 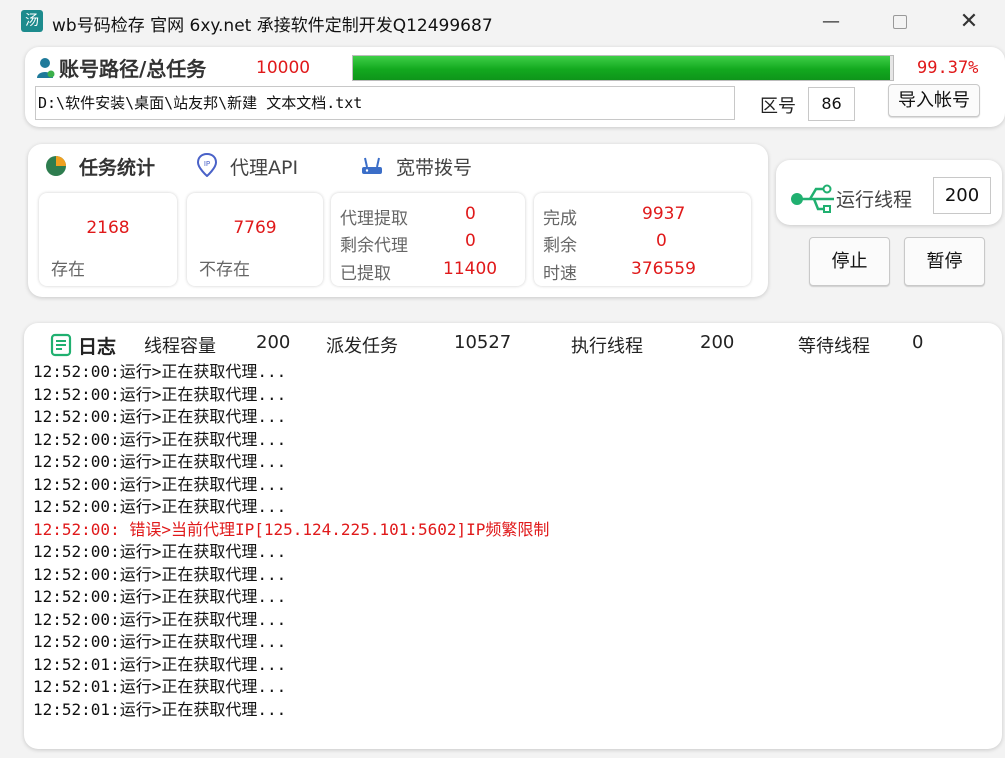 I want to click on total-tasks: 10000, so click(x=283, y=68).